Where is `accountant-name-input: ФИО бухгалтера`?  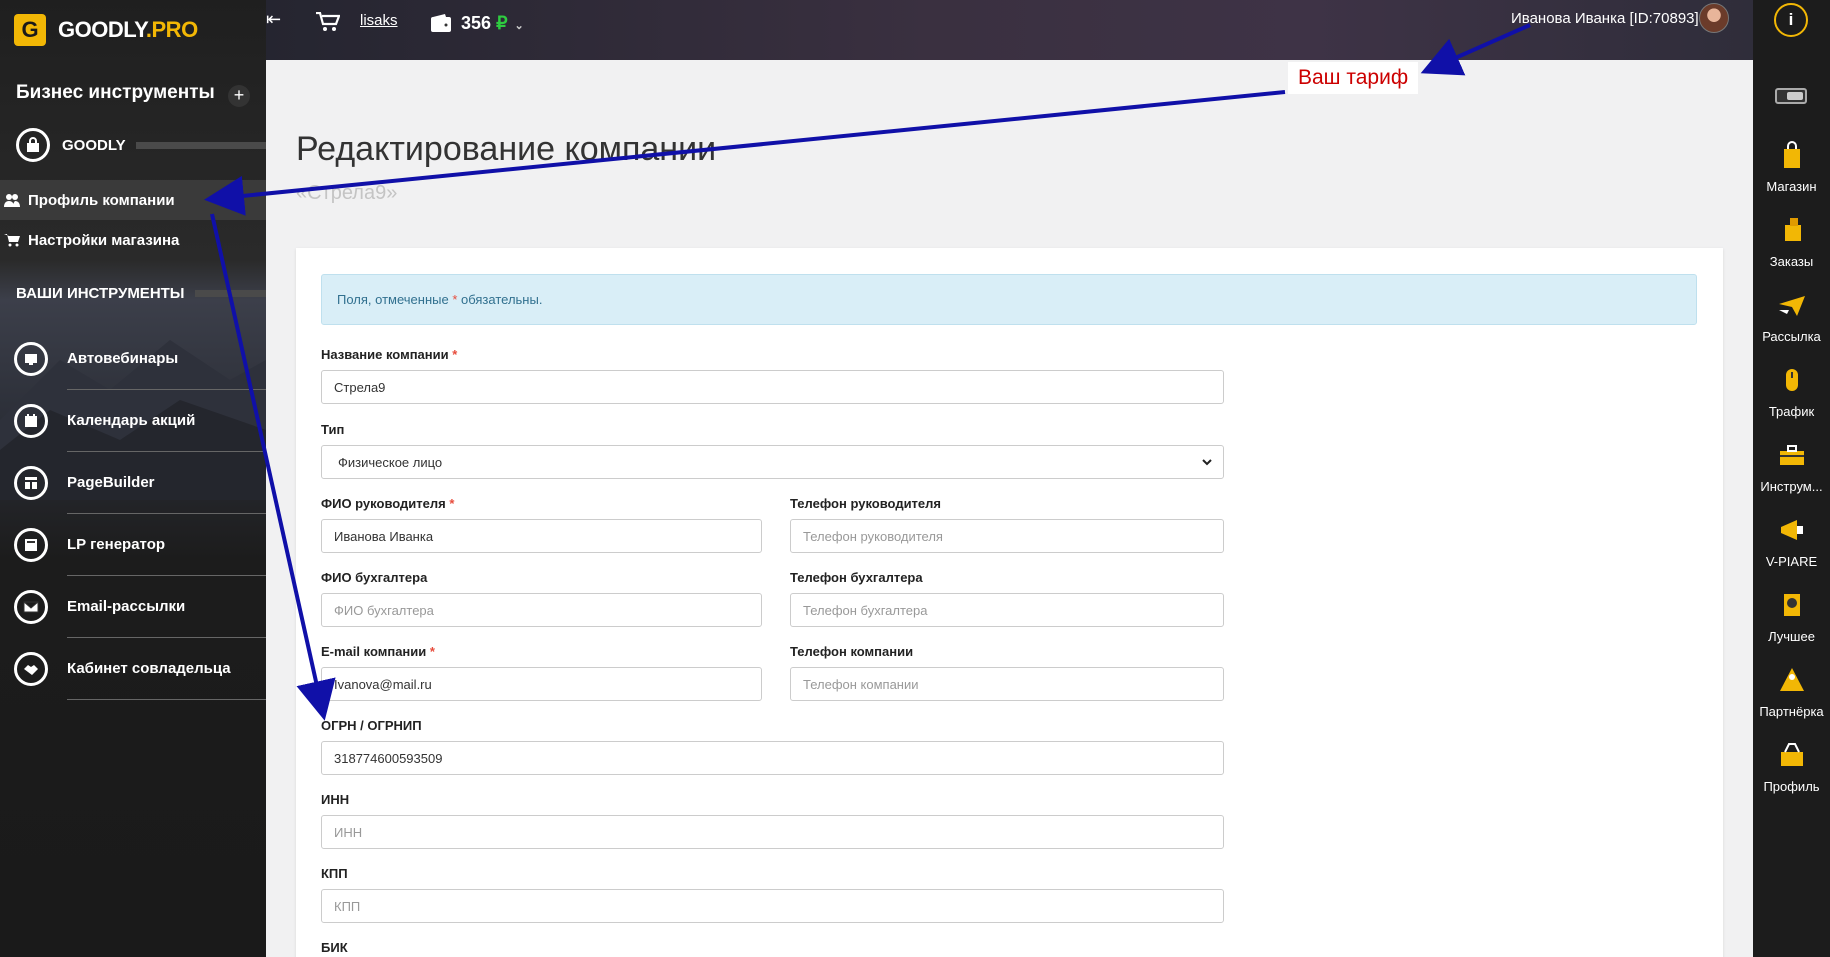 accountant-name-input: ФИО бухгалтера is located at coordinates (541, 610).